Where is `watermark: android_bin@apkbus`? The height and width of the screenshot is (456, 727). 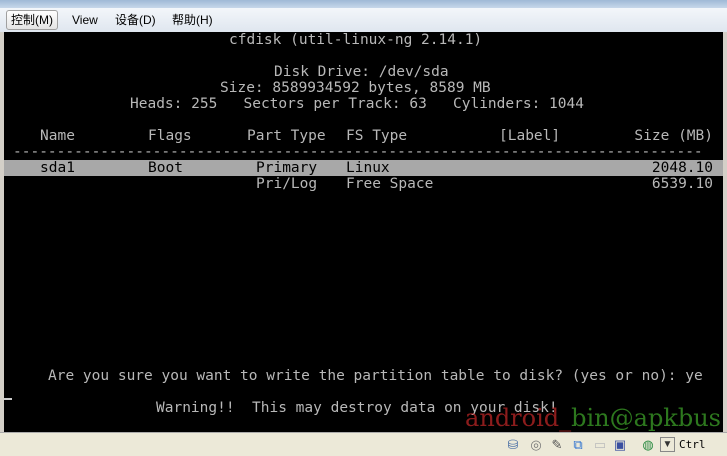
watermark: android_bin@apkbus is located at coordinates (593, 418).